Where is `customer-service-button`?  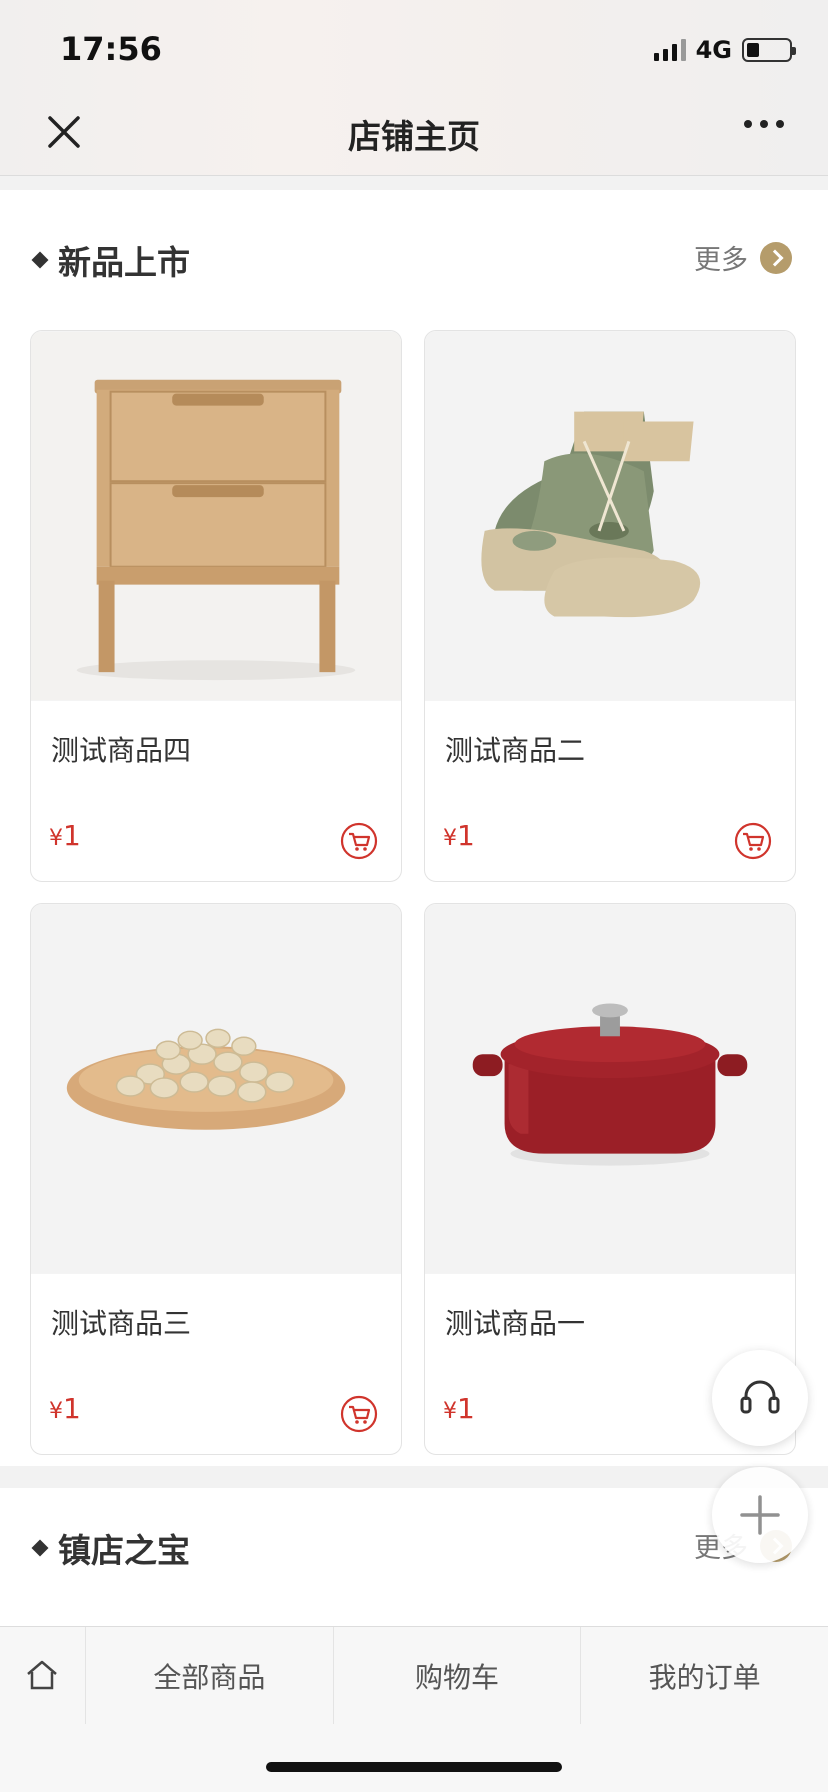 customer-service-button is located at coordinates (760, 1398).